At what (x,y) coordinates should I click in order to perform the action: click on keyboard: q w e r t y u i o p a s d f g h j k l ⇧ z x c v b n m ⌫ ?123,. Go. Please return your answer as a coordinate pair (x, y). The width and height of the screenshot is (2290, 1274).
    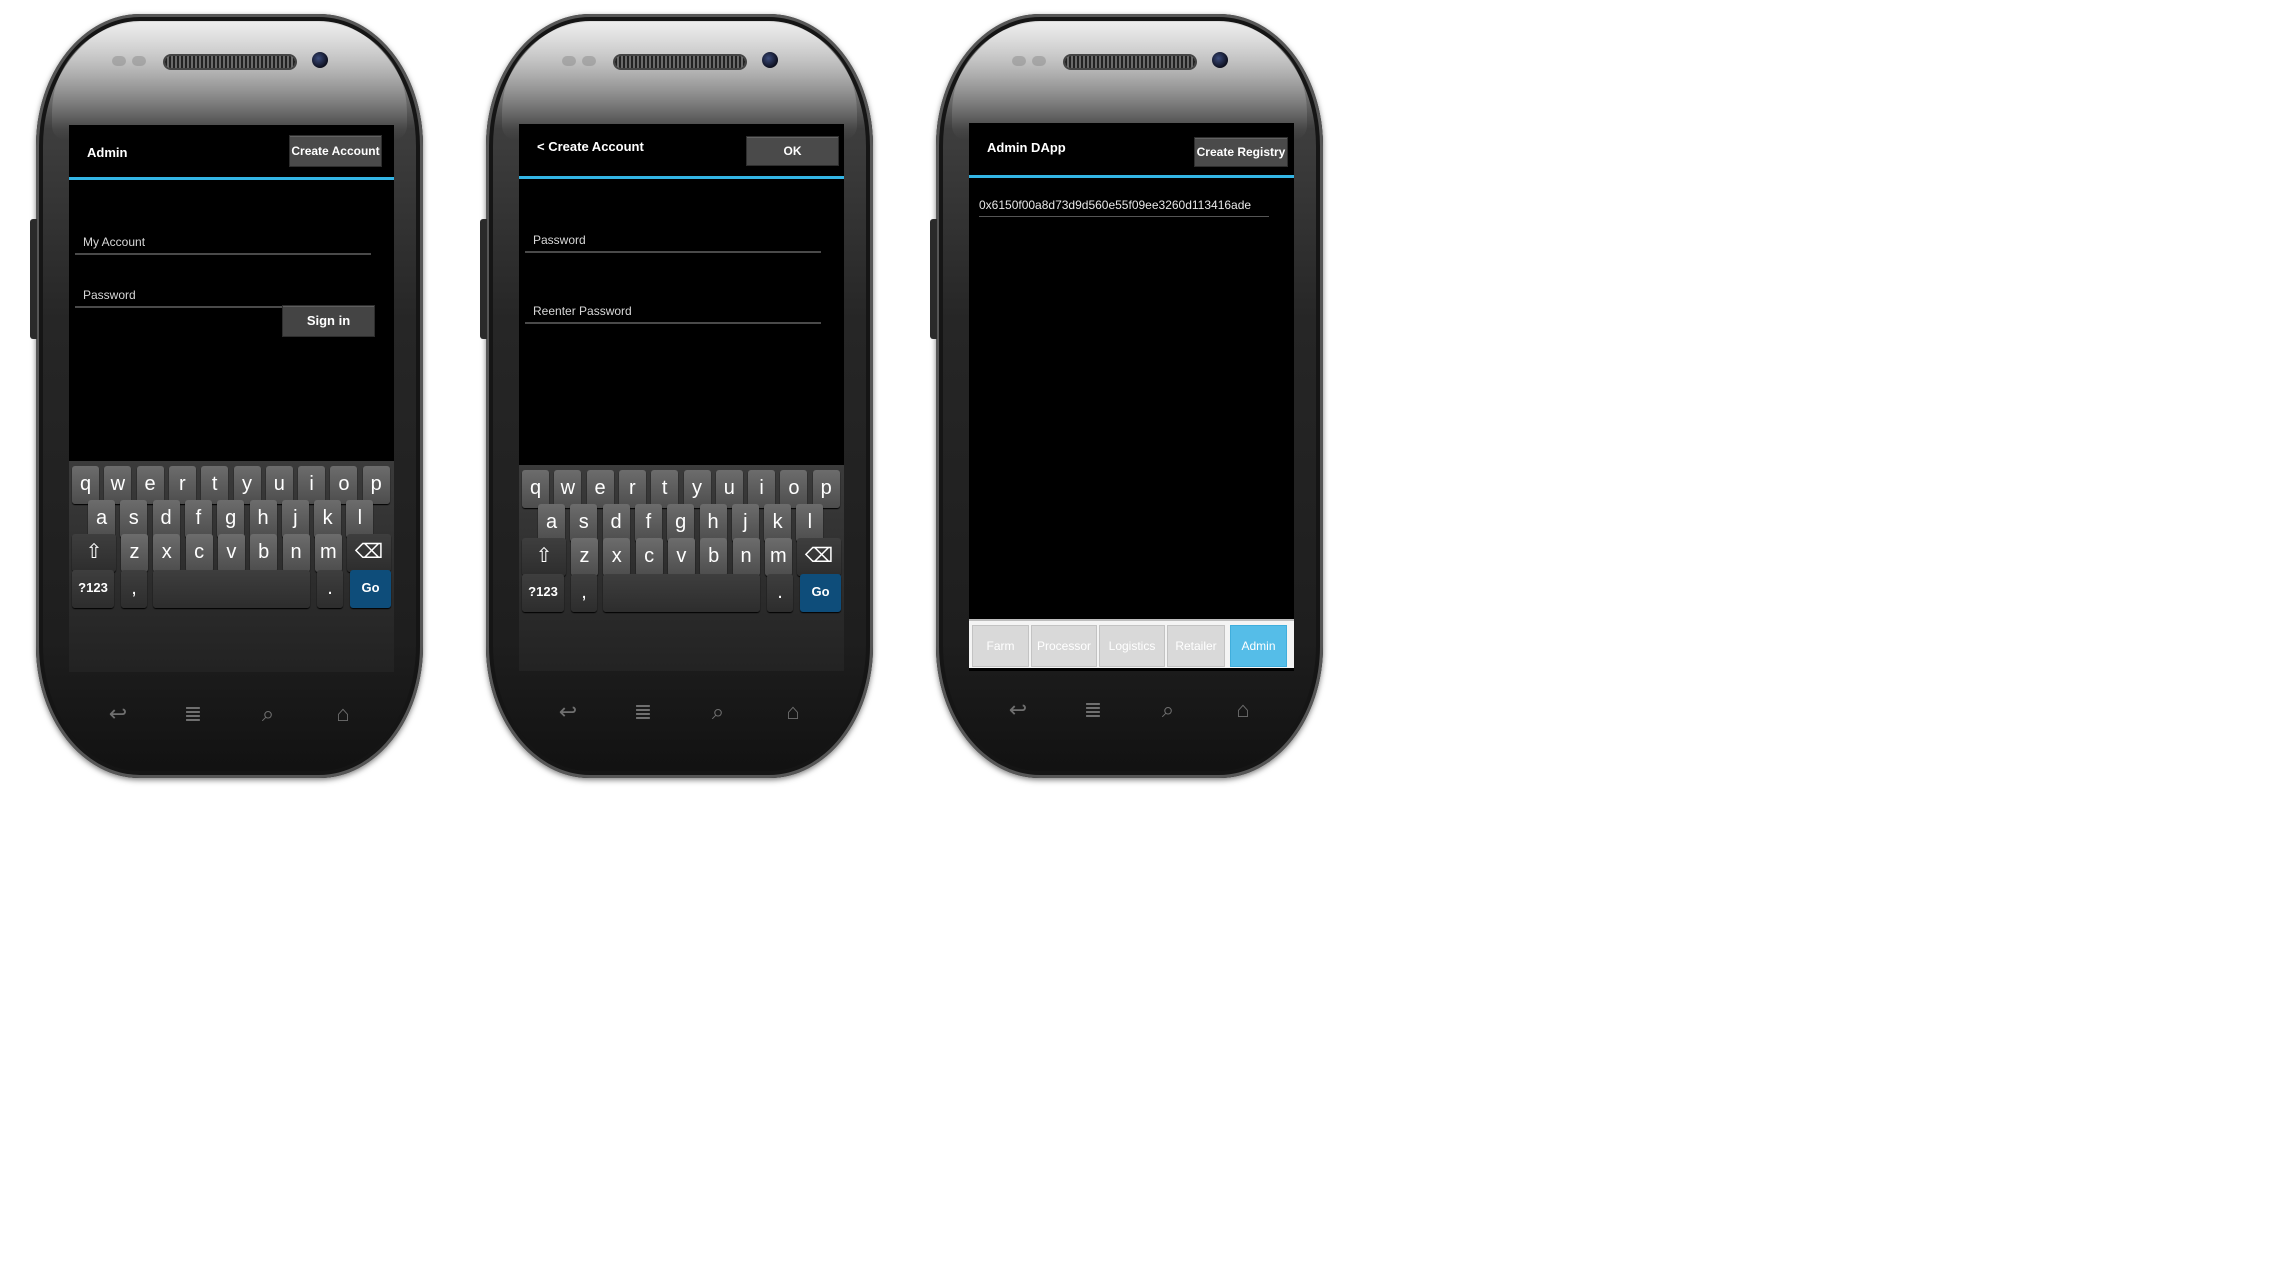
    Looking at the image, I should click on (681, 568).